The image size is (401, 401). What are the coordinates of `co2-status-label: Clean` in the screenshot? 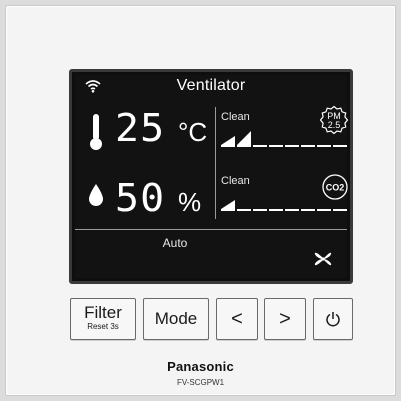 It's located at (235, 181).